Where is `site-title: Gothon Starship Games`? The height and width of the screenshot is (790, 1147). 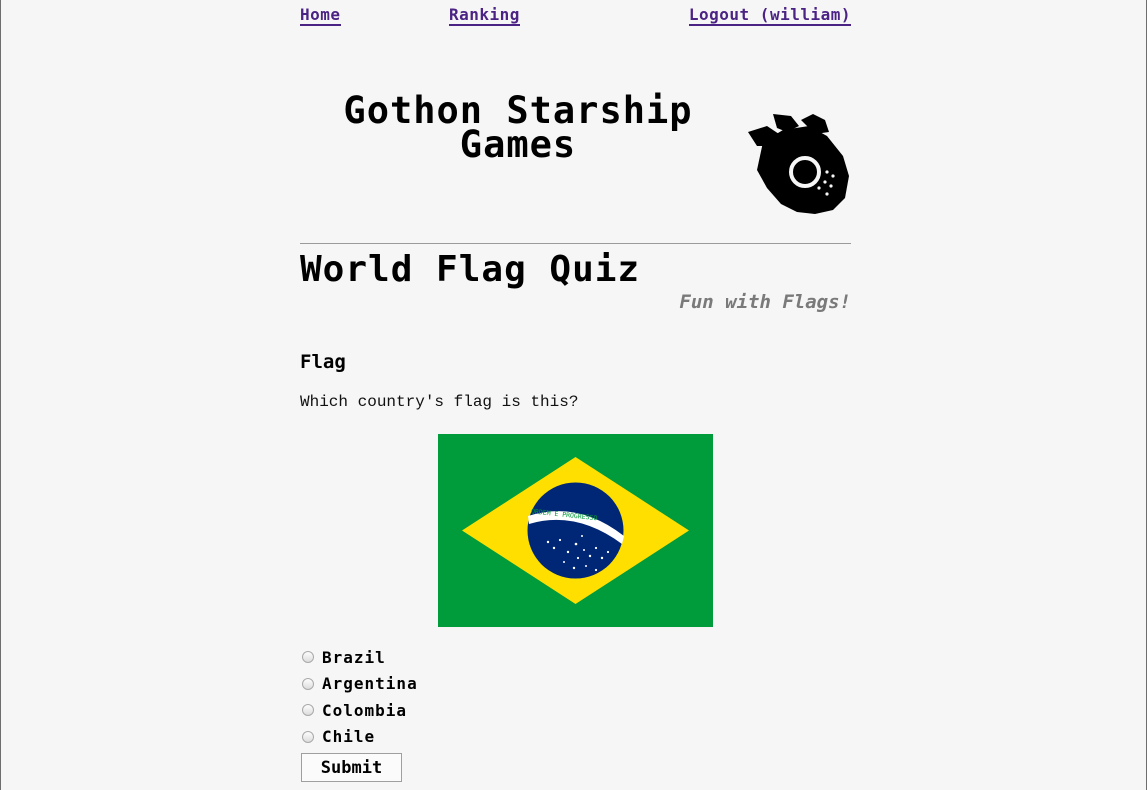 site-title: Gothon Starship Games is located at coordinates (518, 129).